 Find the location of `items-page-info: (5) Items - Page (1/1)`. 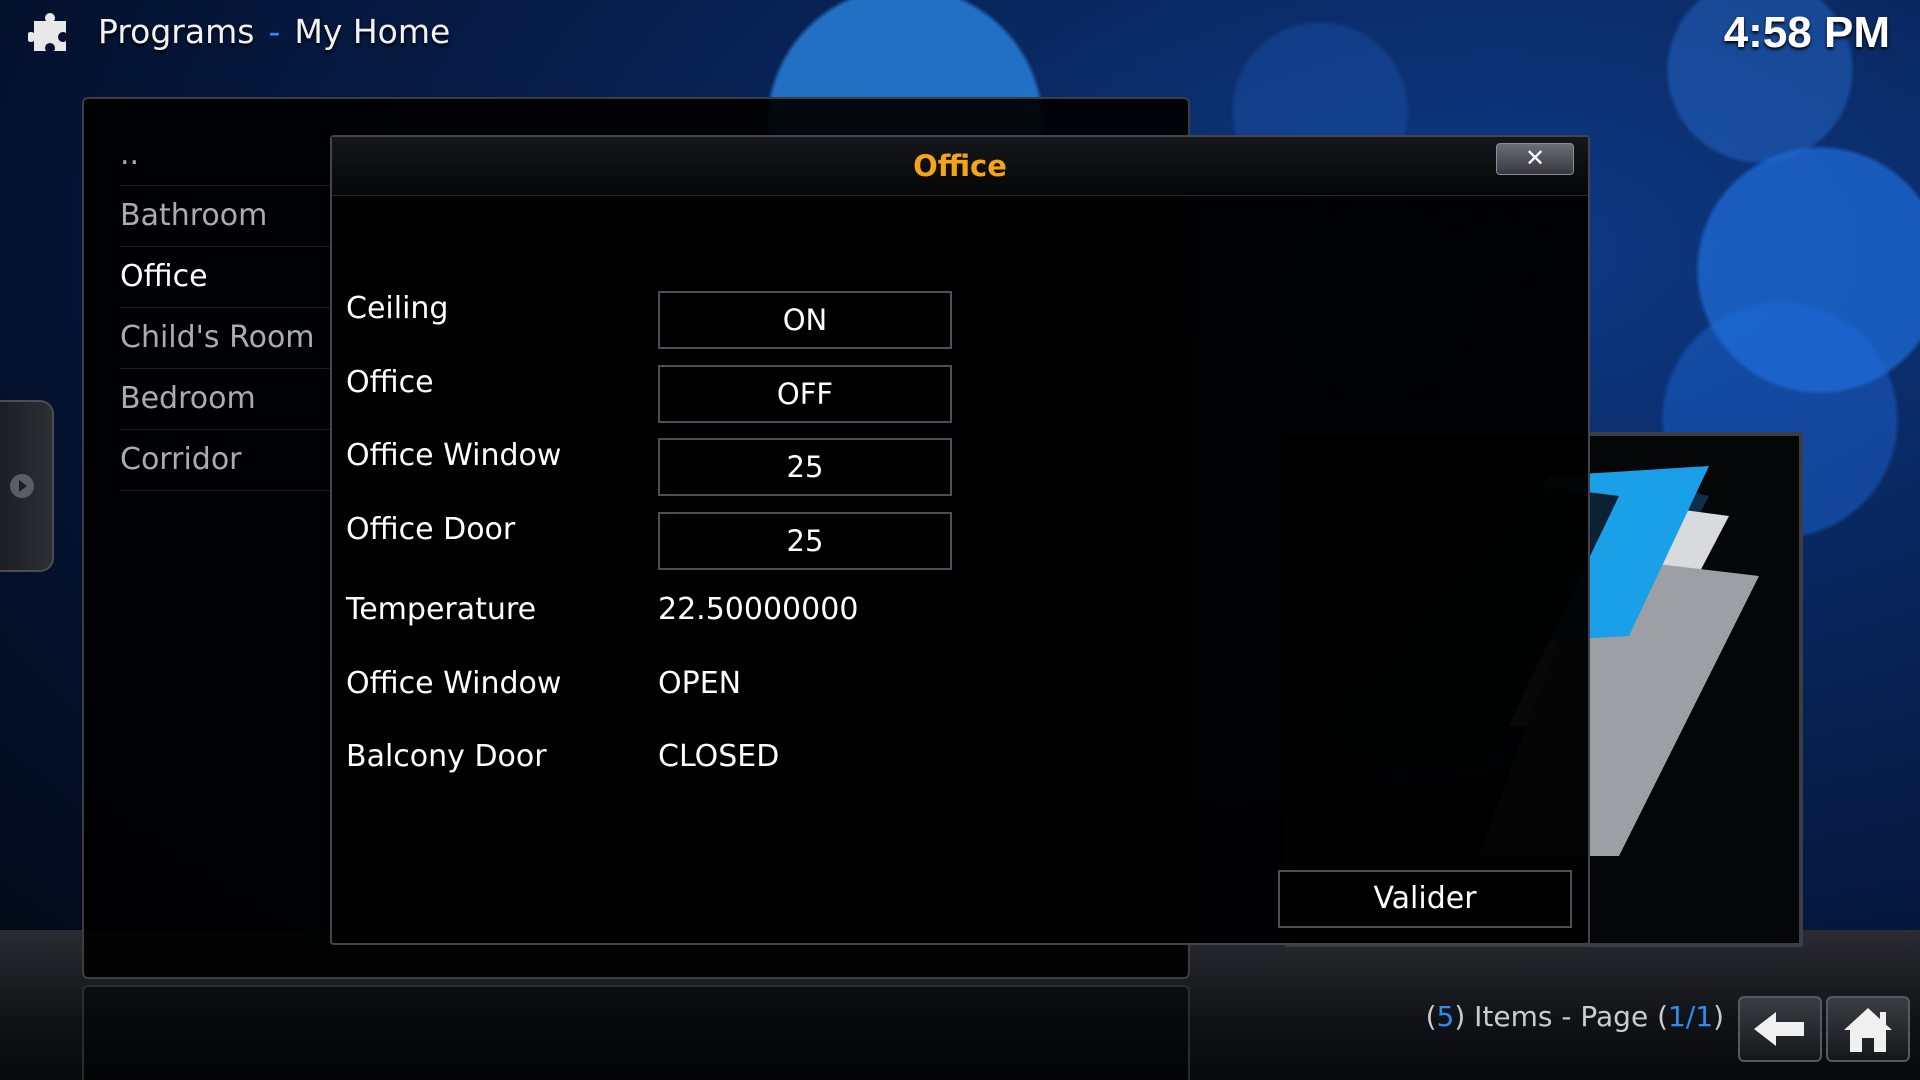

items-page-info: (5) Items - Page (1/1) is located at coordinates (1575, 1016).